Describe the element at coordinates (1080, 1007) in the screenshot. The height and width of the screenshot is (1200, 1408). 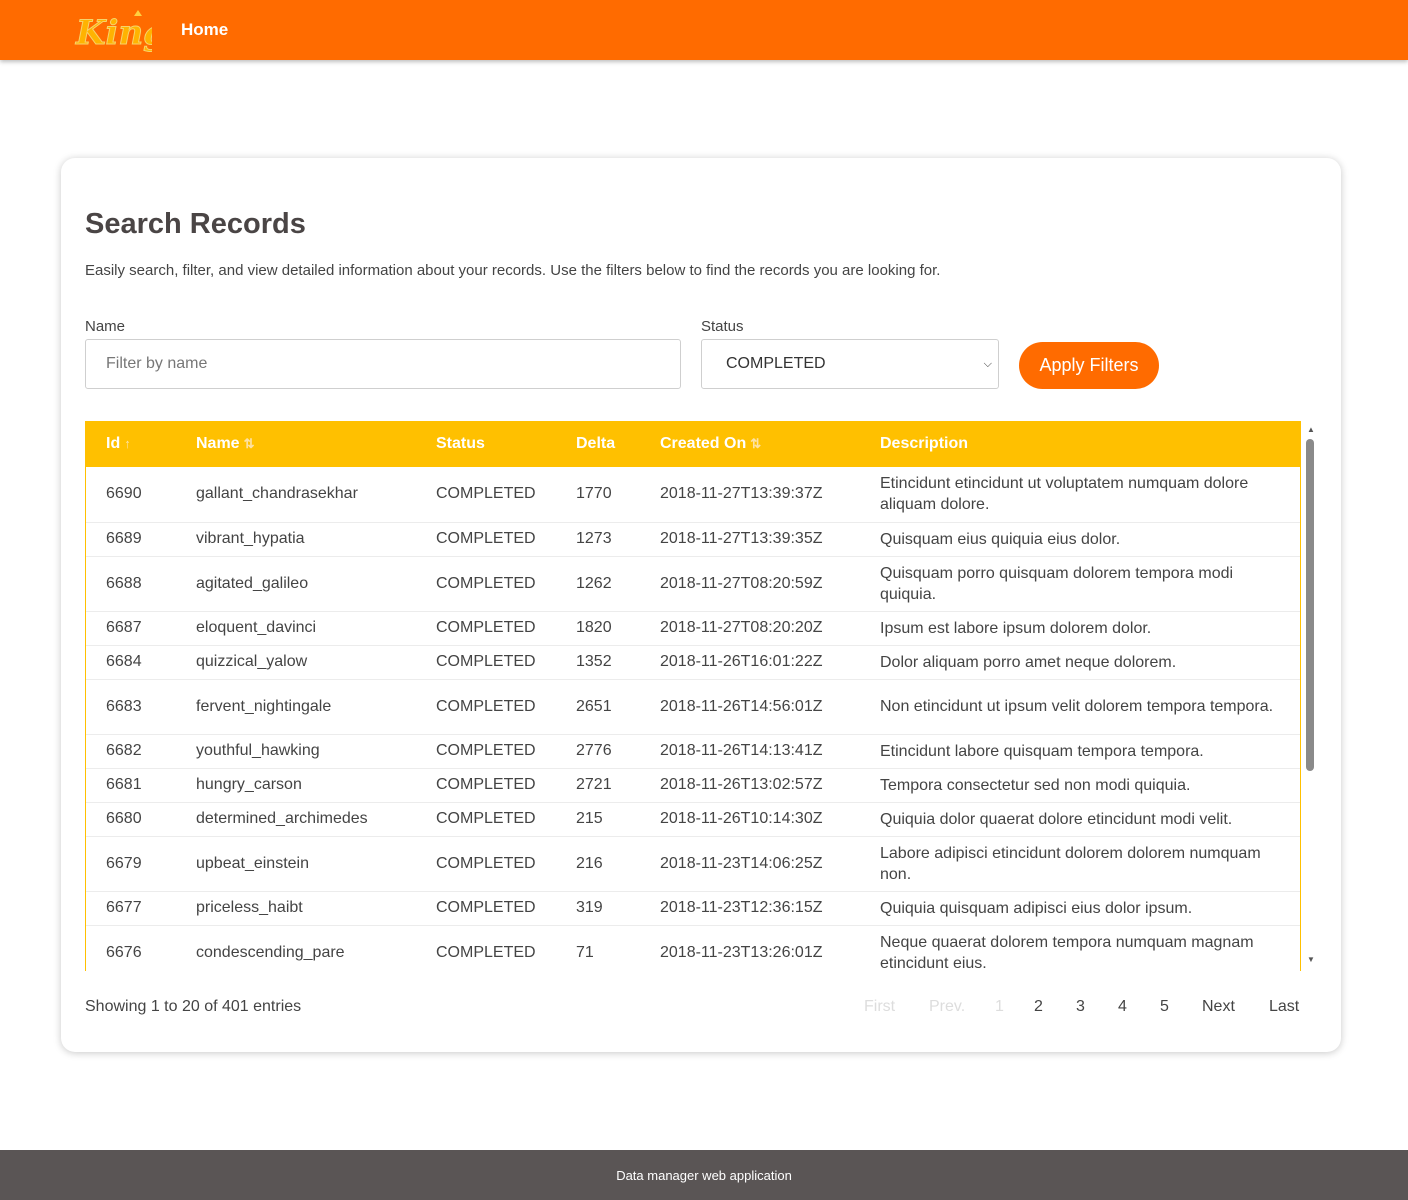
I see `pagination-page-3: 3` at that location.